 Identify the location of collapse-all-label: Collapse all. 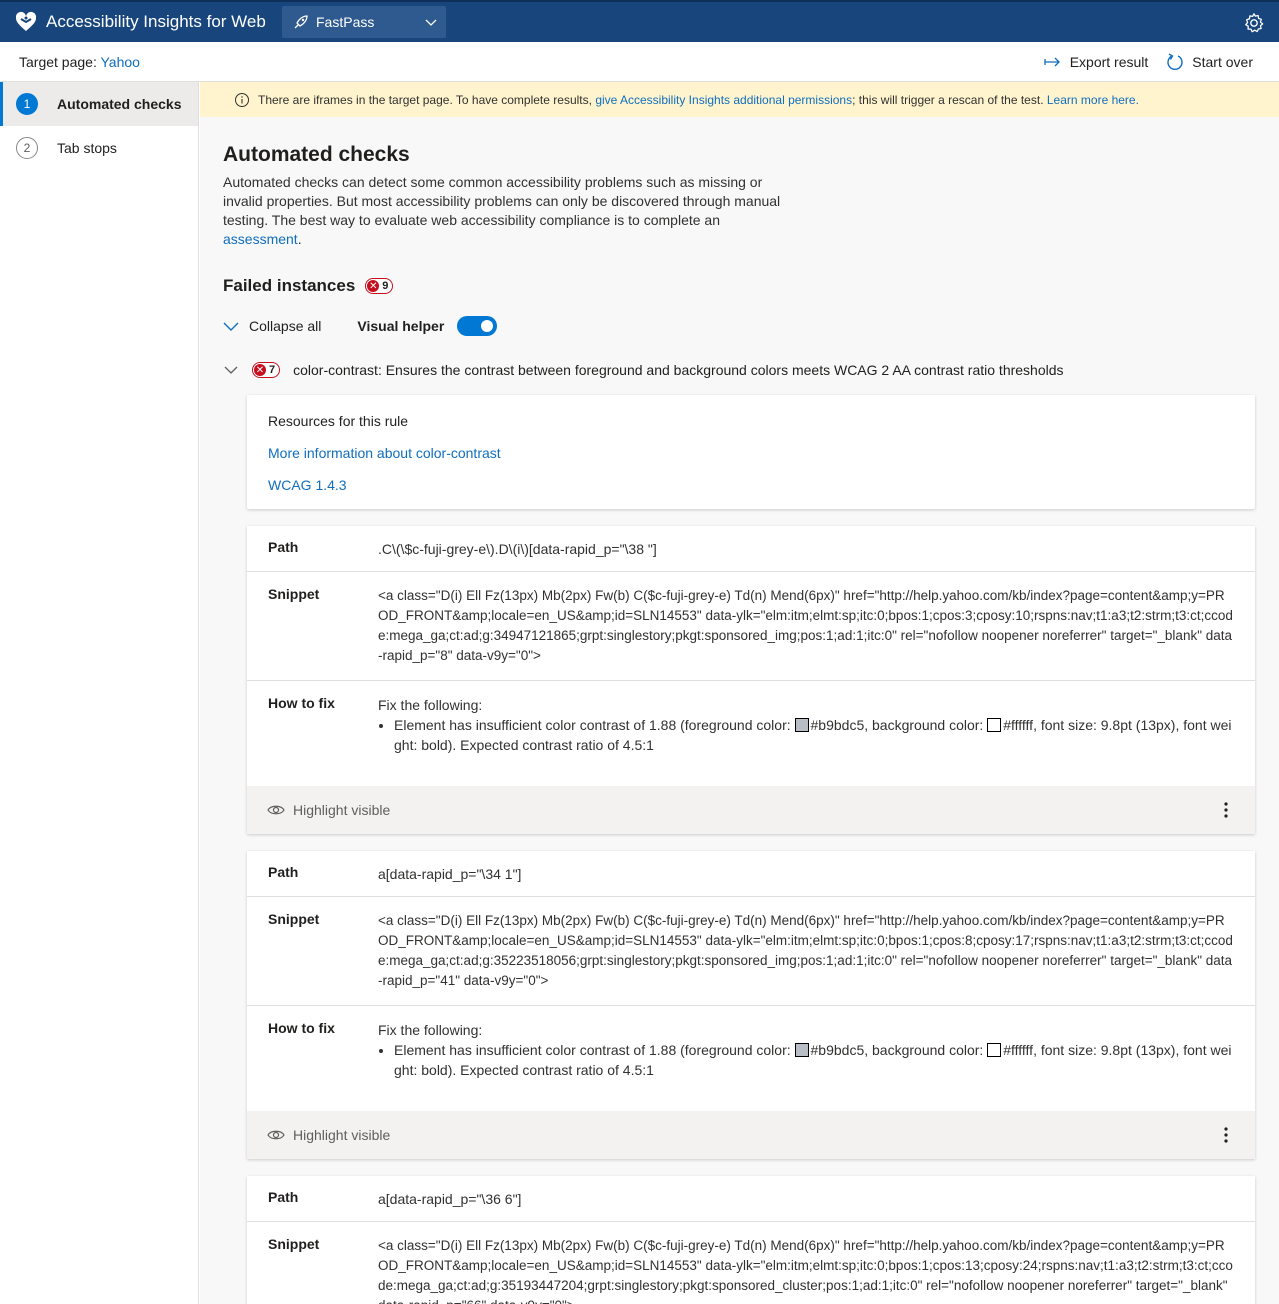
(285, 326).